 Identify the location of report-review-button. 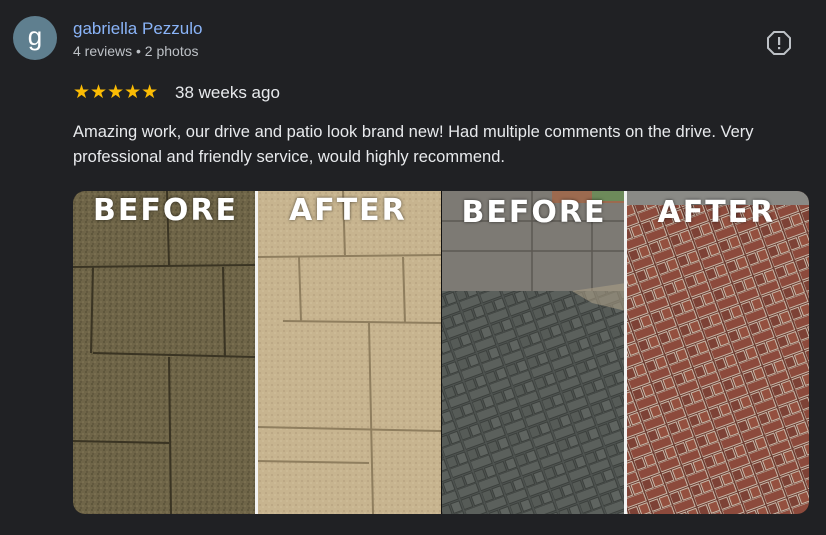
(779, 43).